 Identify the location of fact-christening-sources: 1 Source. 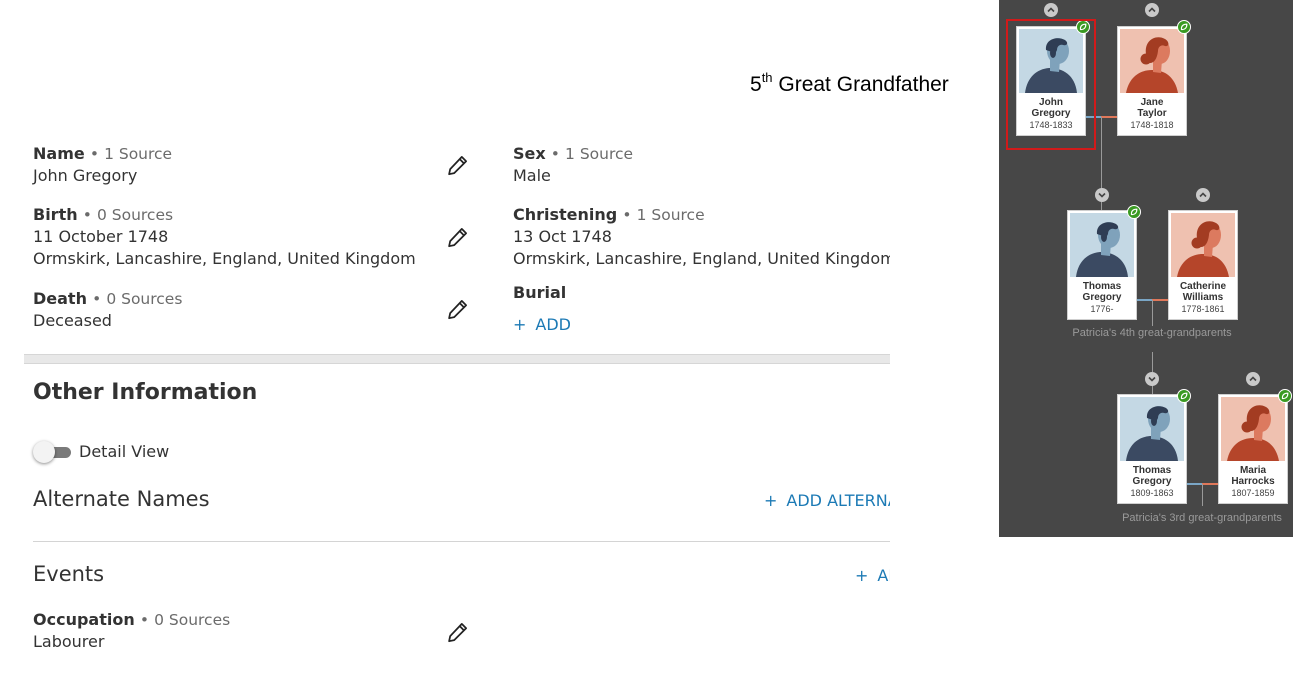
(671, 215).